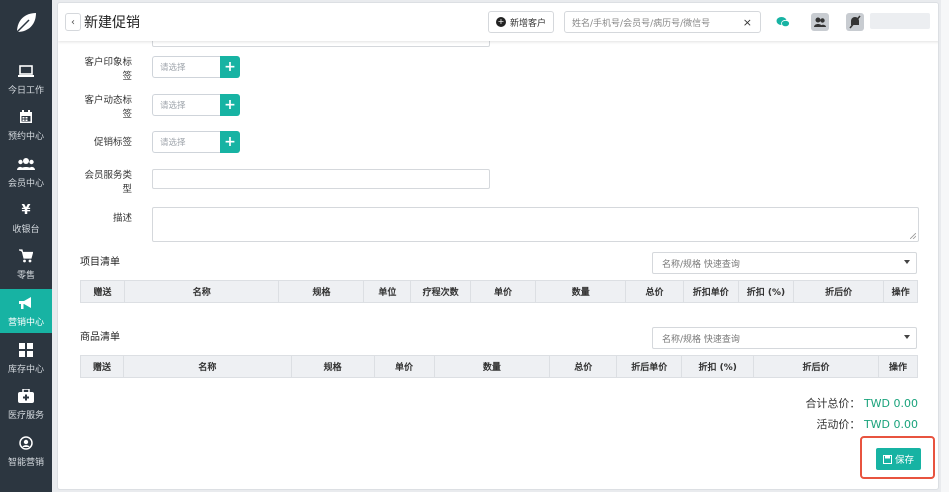  What do you see at coordinates (855, 22) in the screenshot?
I see `mute-bell-icon` at bounding box center [855, 22].